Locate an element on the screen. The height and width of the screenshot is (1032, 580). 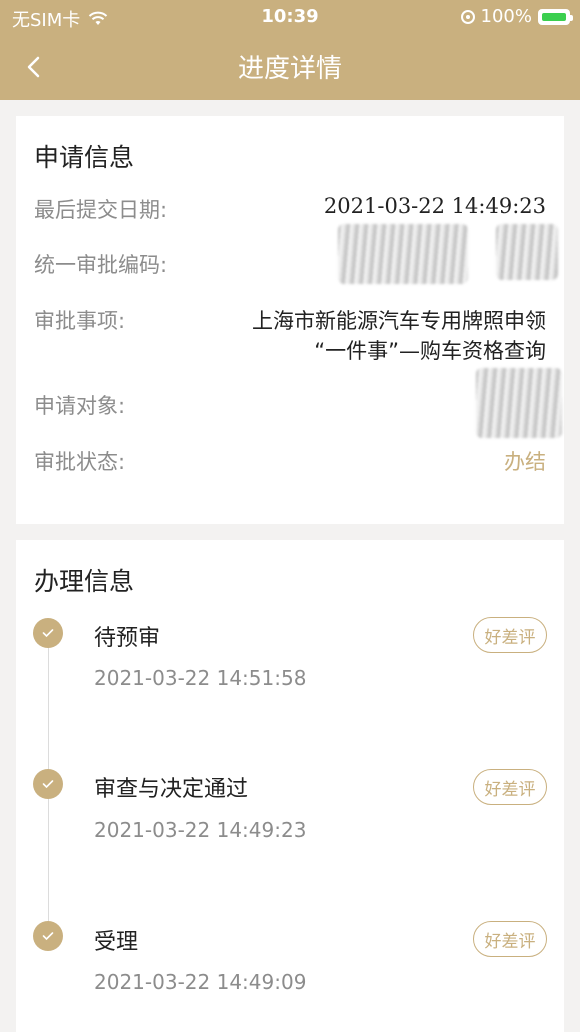
approval-item-label: 审批事项: is located at coordinates (80, 321).